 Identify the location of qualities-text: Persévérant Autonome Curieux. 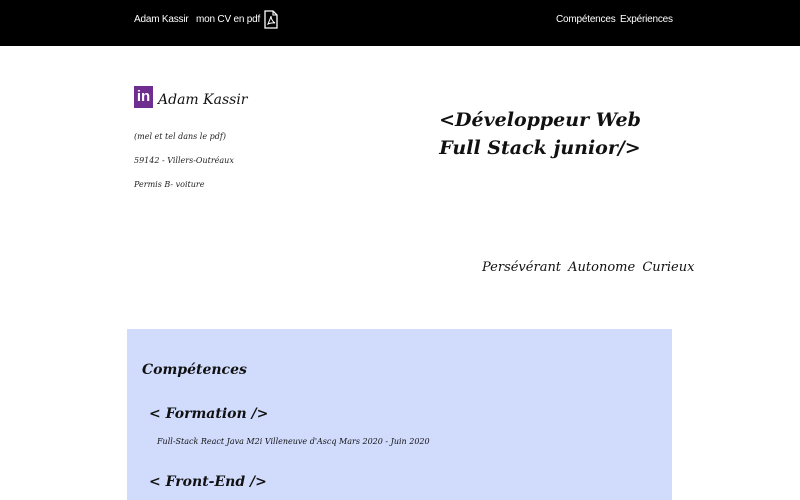
(588, 267).